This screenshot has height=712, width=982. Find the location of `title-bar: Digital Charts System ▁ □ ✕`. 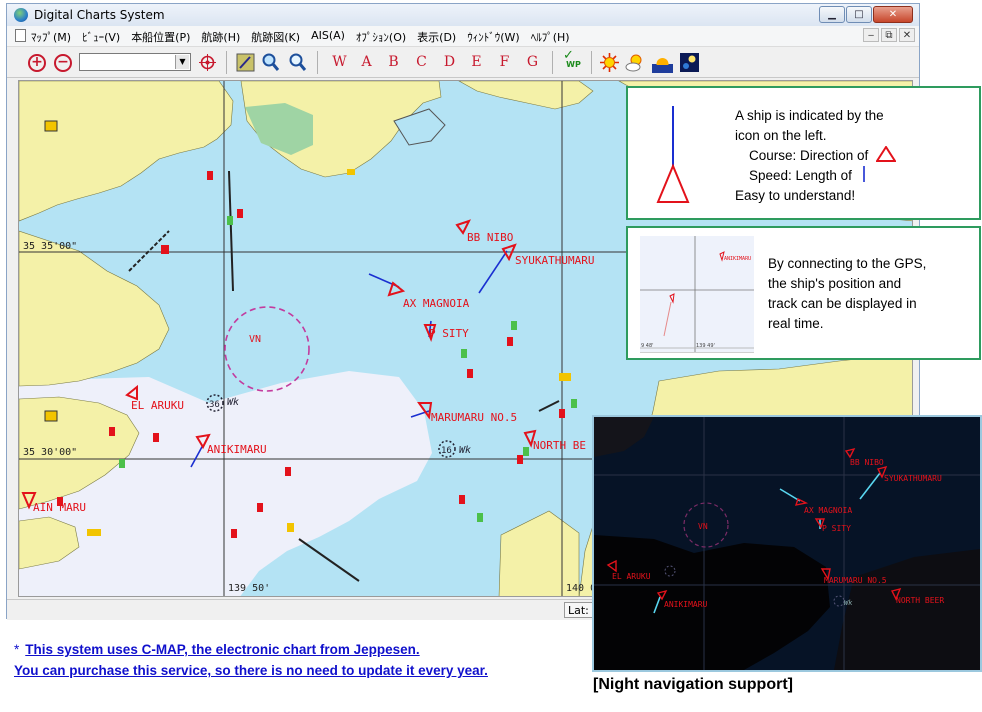

title-bar: Digital Charts System ▁ □ ✕ is located at coordinates (463, 15).